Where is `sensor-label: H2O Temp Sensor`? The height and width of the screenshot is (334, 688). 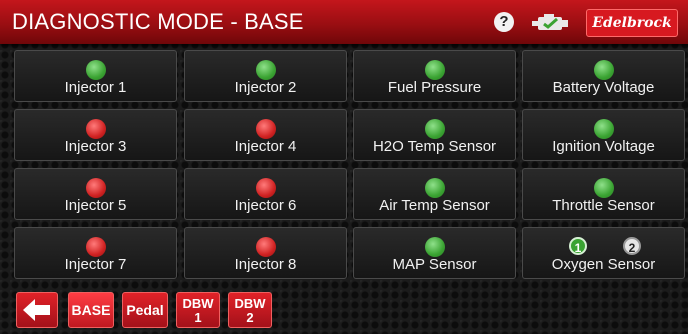
sensor-label: H2O Temp Sensor is located at coordinates (434, 146).